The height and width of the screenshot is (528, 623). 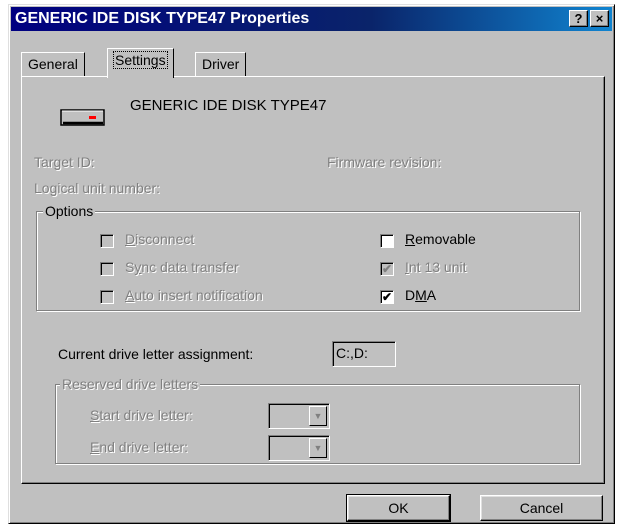 I want to click on tab-general-label: General, so click(x=53, y=64).